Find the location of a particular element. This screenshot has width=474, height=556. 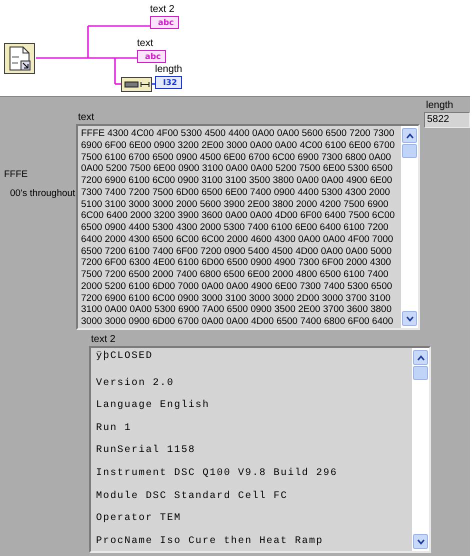

terminal-label: text is located at coordinates (145, 44).